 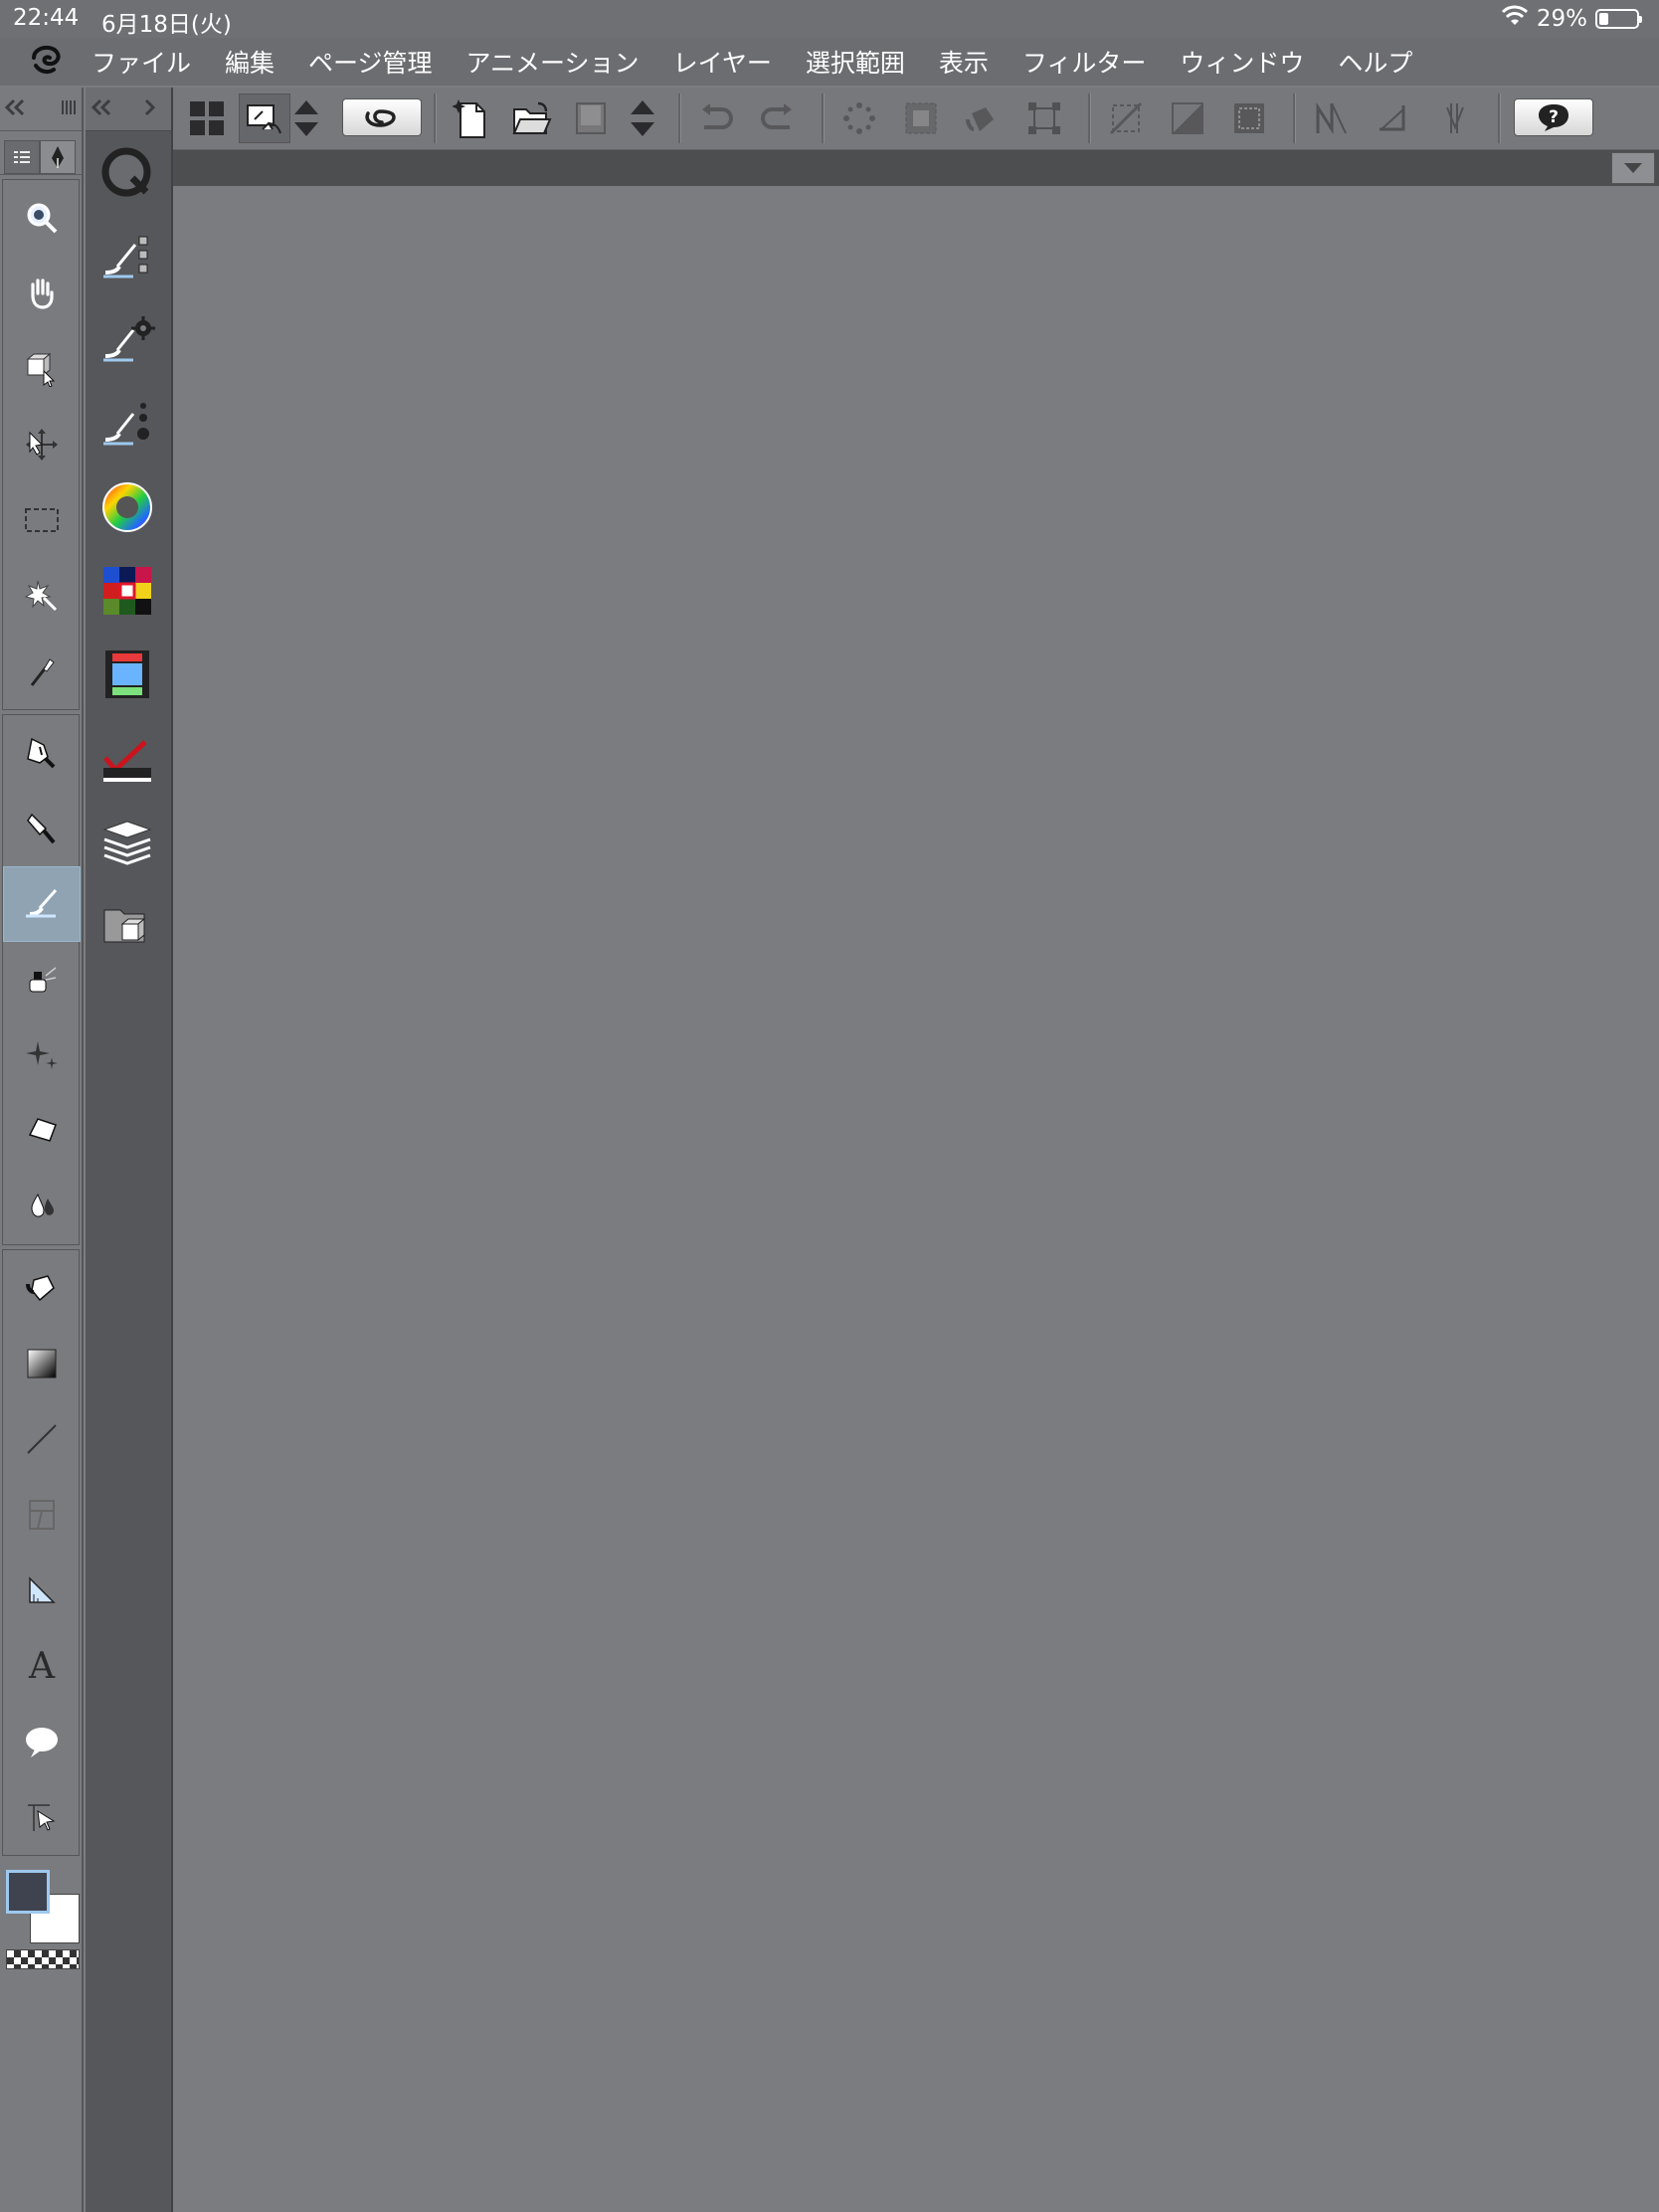 I want to click on grid-icon, so click(x=207, y=118).